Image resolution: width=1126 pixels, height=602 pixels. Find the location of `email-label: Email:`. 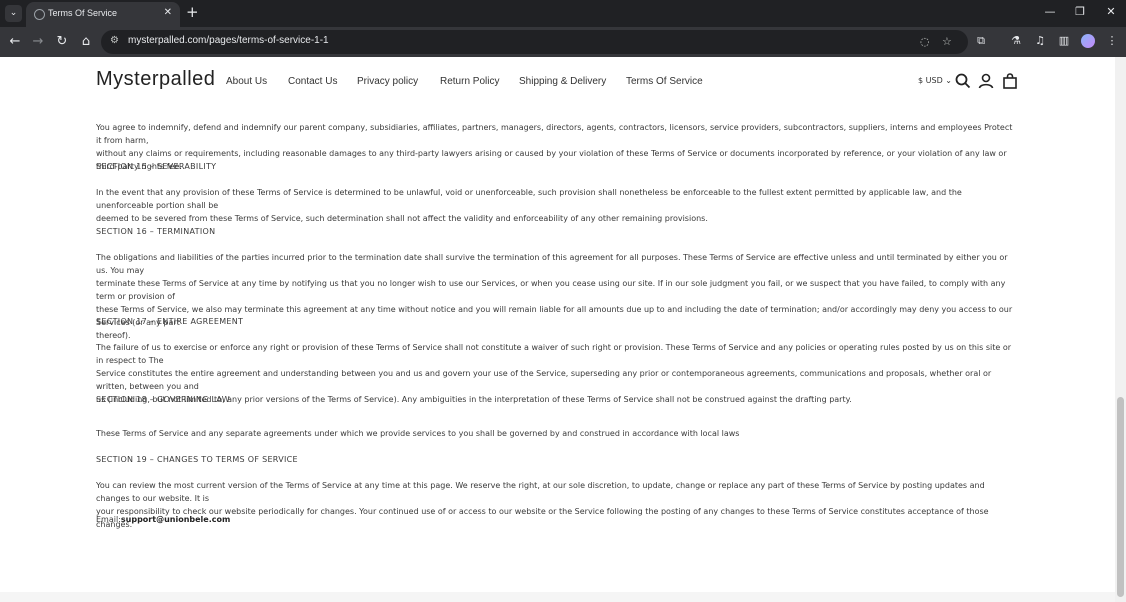

email-label: Email: is located at coordinates (108, 519).